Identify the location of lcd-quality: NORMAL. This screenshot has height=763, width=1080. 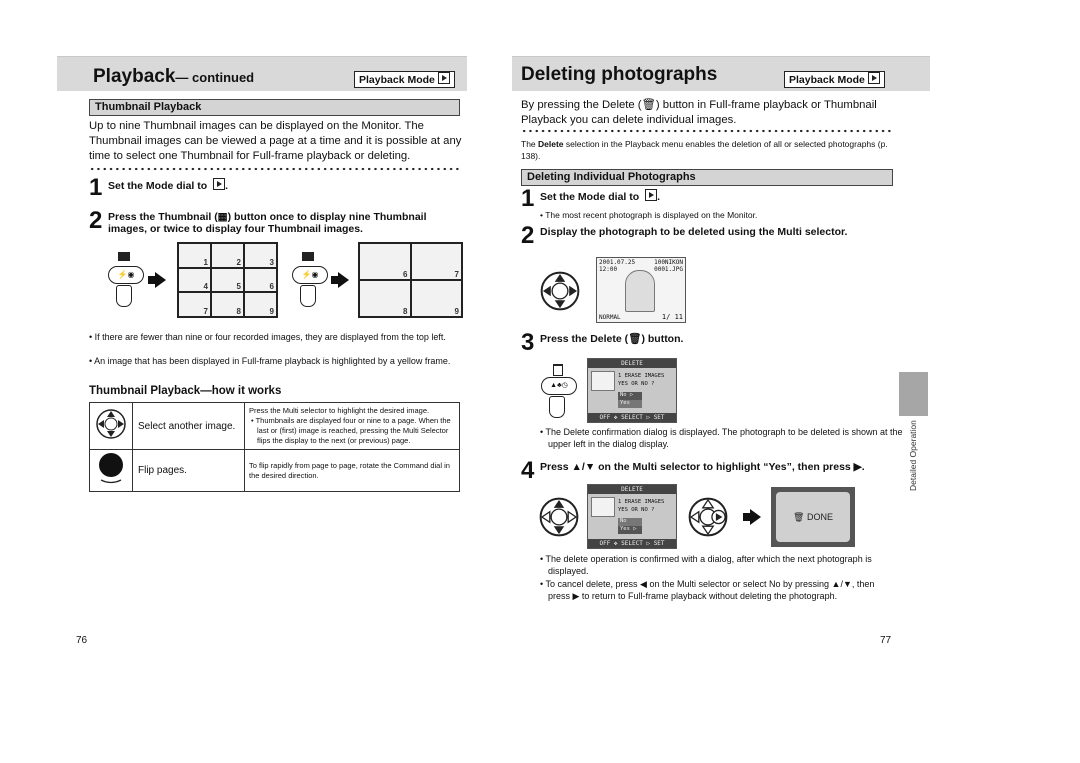
(610, 317).